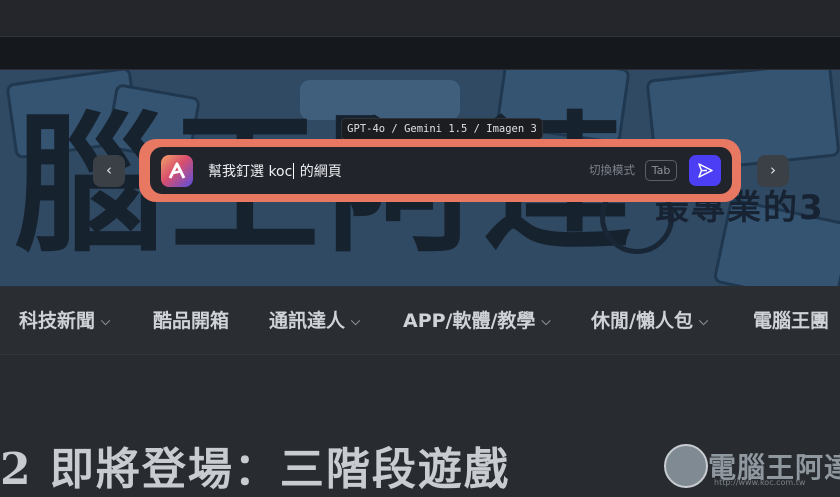 Image resolution: width=840 pixels, height=497 pixels. I want to click on nav-item-group: 電腦王團, so click(791, 319).